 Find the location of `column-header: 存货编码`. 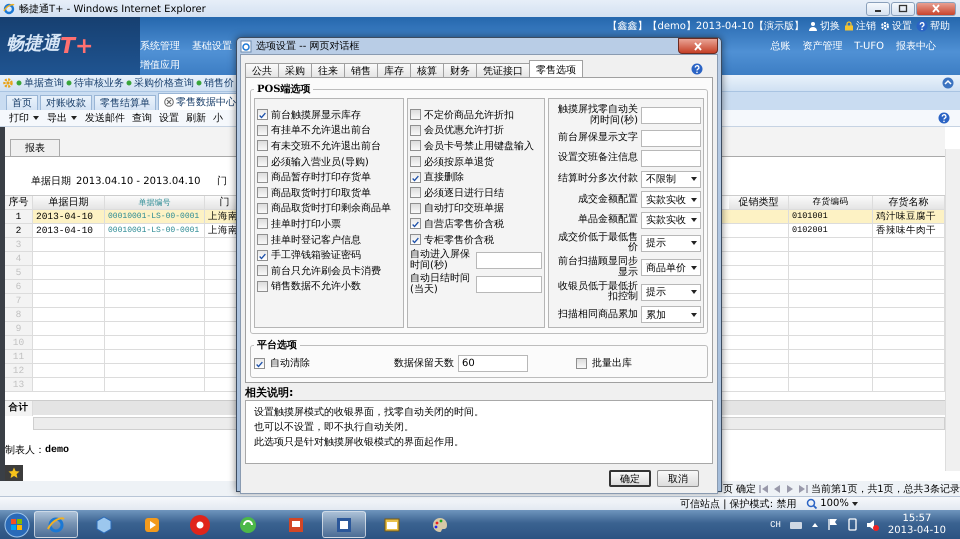

column-header: 存货编码 is located at coordinates (831, 203).